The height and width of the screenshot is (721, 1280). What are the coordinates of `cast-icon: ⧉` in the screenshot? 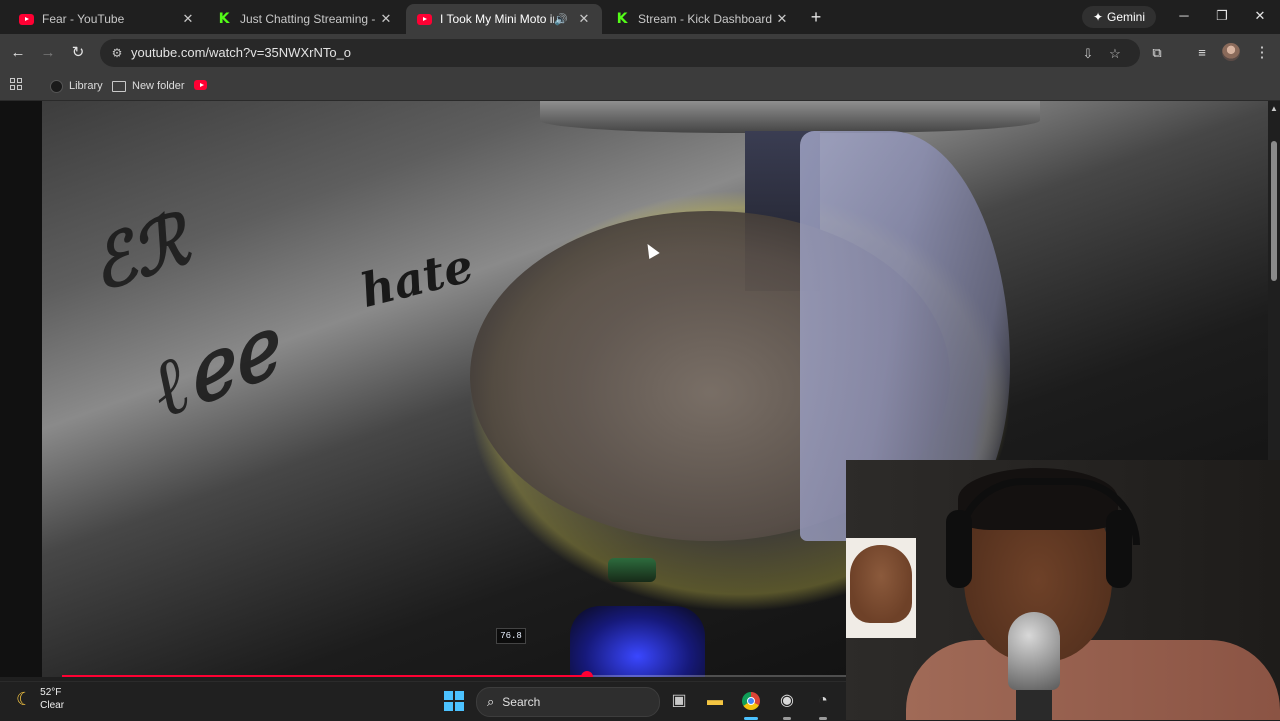 It's located at (1157, 53).